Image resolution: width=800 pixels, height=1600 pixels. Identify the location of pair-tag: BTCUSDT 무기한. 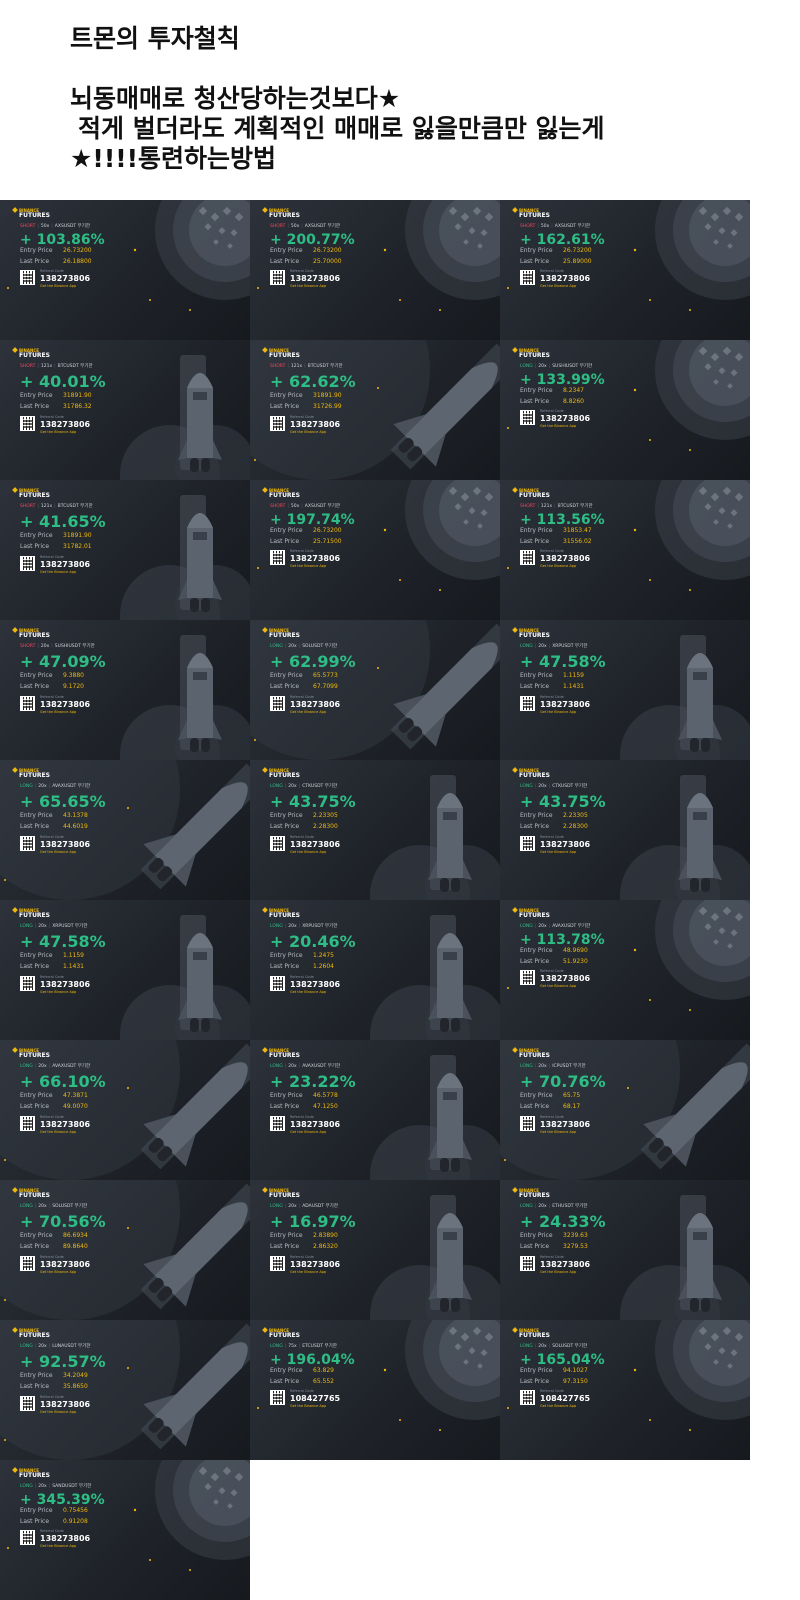
(75, 366).